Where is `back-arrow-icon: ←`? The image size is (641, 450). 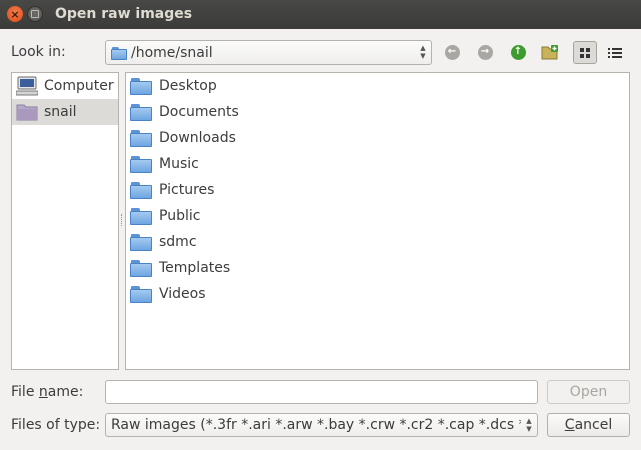
back-arrow-icon: ← is located at coordinates (452, 52).